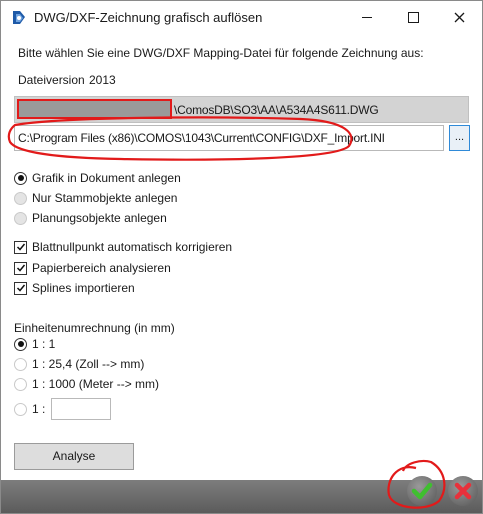  I want to click on checkbox-papierbereich: Papierbereich analysieren, so click(92, 268).